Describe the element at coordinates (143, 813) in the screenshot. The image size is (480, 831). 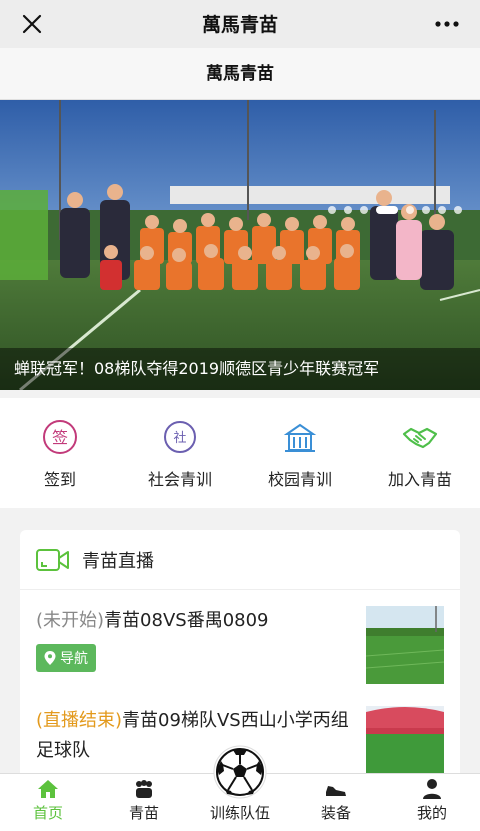
I see `tab-label: 青苗` at that location.